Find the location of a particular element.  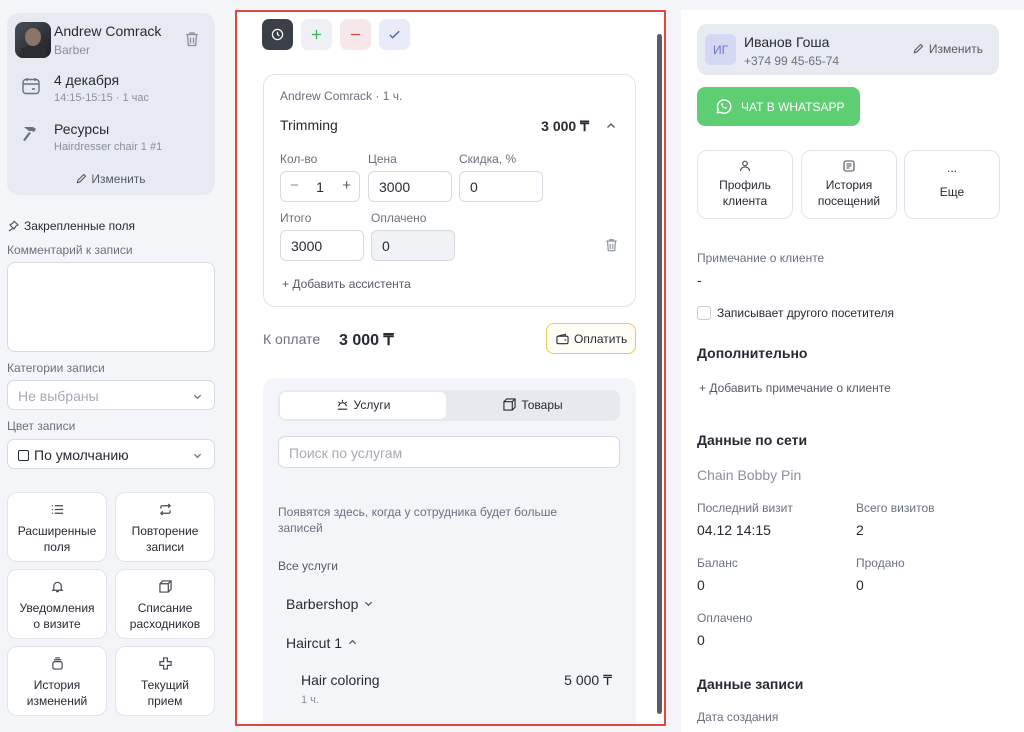

client-edit-button: Изменить is located at coordinates (948, 49).